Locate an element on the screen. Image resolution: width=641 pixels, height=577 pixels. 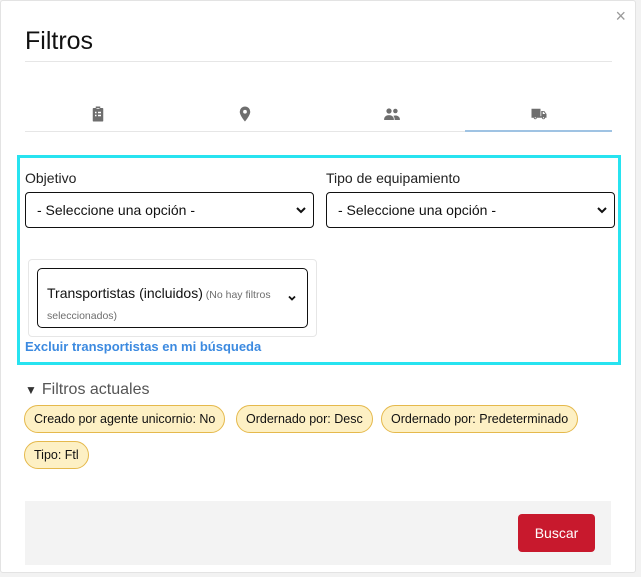
tab-clipboard is located at coordinates (98, 114).